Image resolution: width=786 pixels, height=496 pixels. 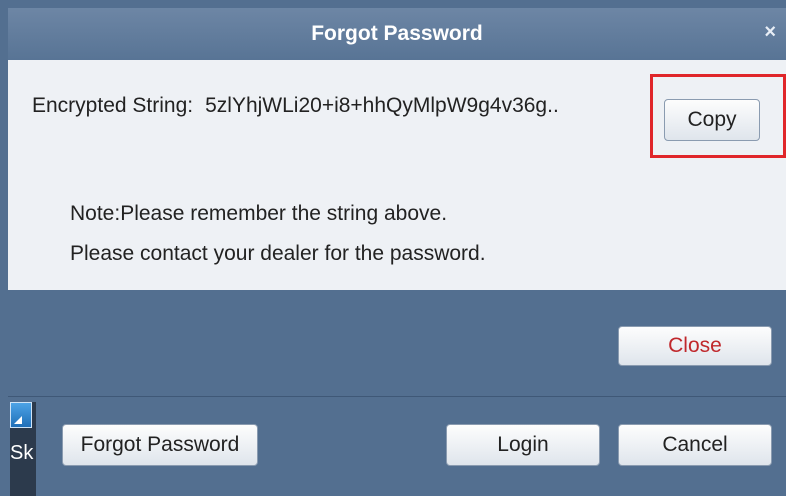 I want to click on forgot-password-button: Forgot Password, so click(x=160, y=445).